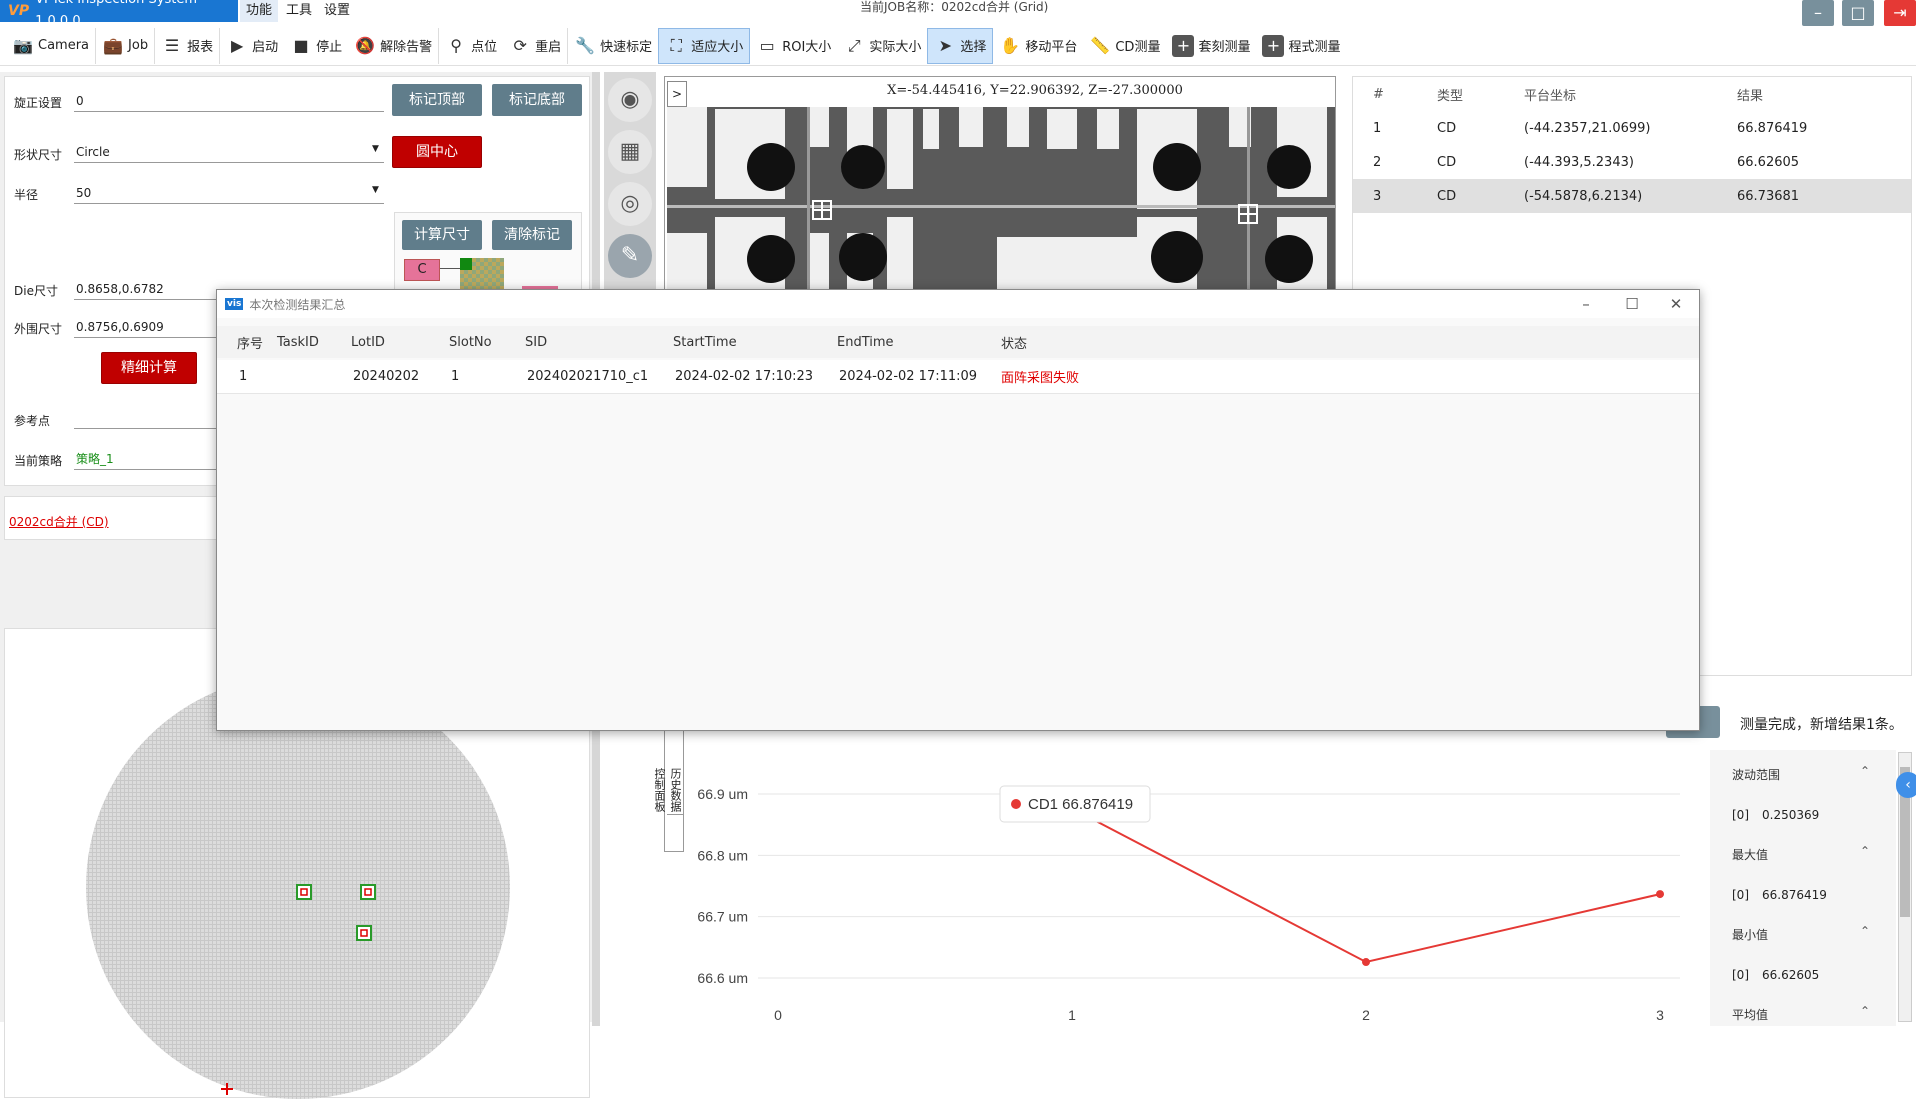  I want to click on restart-label: 重启, so click(548, 47).